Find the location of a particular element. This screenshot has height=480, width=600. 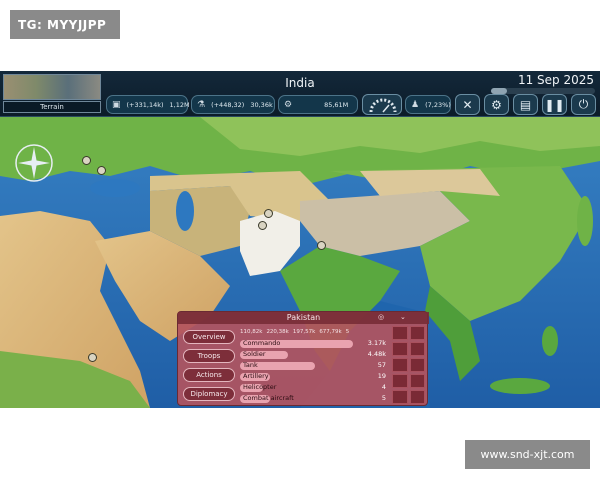

unit-row: Commando 3.17k is located at coordinates (315, 343).